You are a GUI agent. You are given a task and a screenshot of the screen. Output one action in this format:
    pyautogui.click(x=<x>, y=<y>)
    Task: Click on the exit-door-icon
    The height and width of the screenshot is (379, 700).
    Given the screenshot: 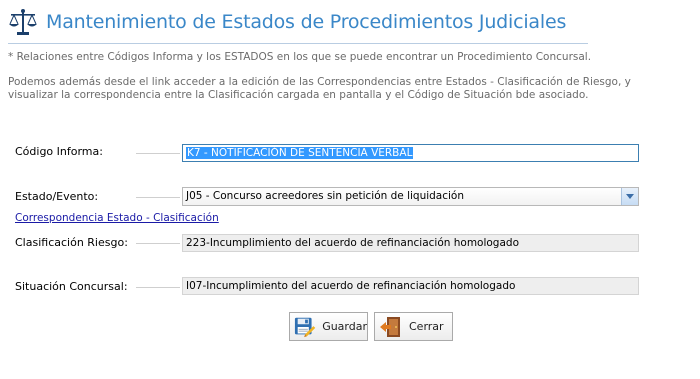 What is the action you would take?
    pyautogui.click(x=390, y=326)
    